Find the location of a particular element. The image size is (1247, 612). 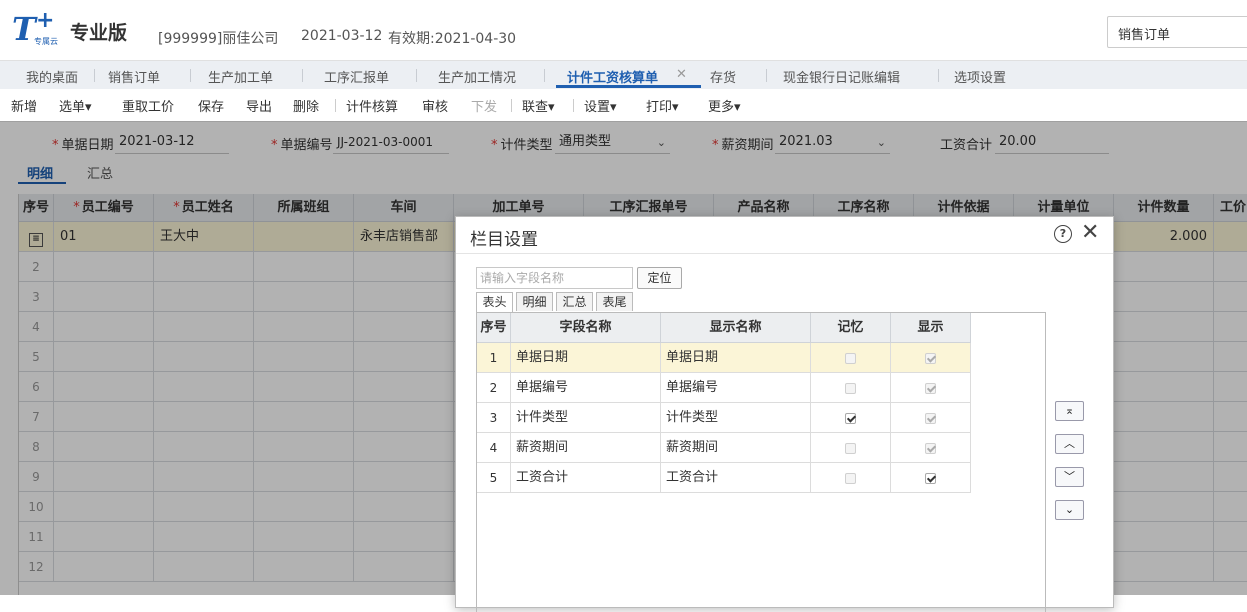

dcell-display: 薪资期间 is located at coordinates (736, 448).